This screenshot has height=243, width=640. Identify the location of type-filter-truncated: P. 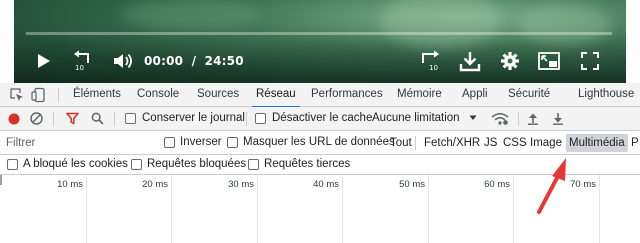
(634, 143).